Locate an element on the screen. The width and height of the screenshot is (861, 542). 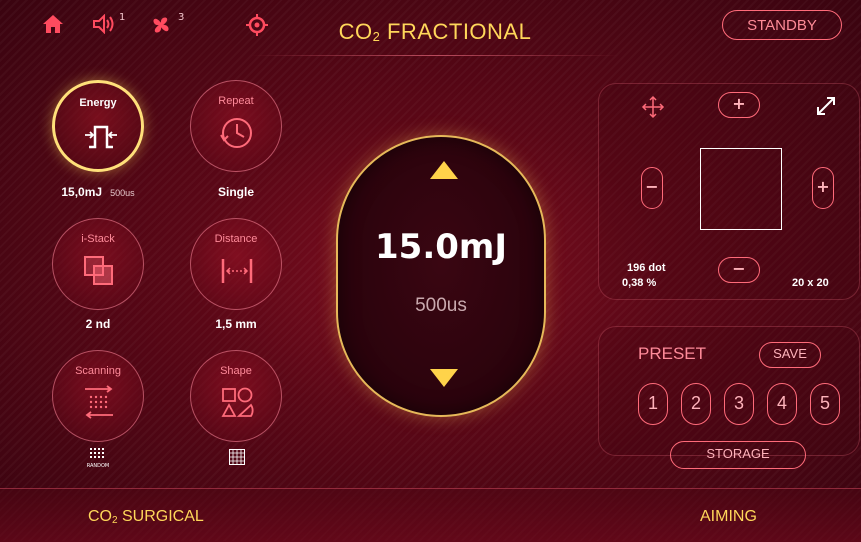
energy-pulse-value: 500us is located at coordinates (122, 193).